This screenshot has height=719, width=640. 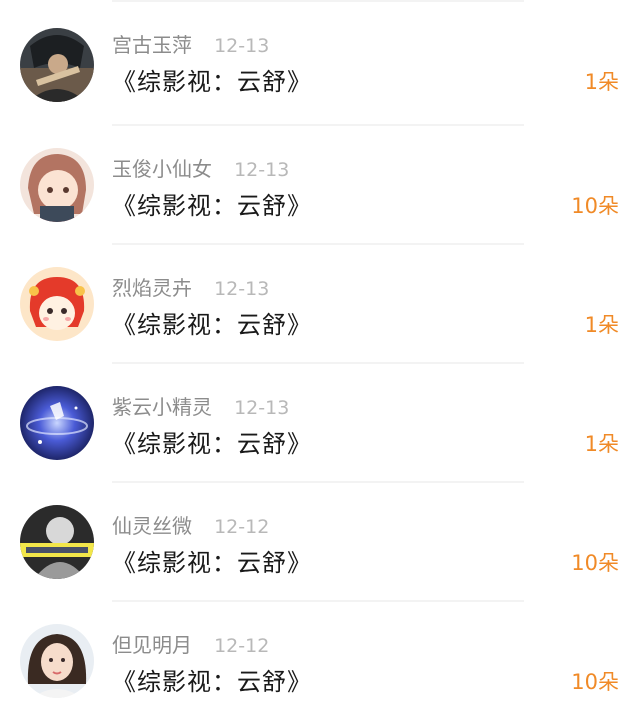 I want to click on sender-name: 仙灵丝微, so click(x=152, y=526).